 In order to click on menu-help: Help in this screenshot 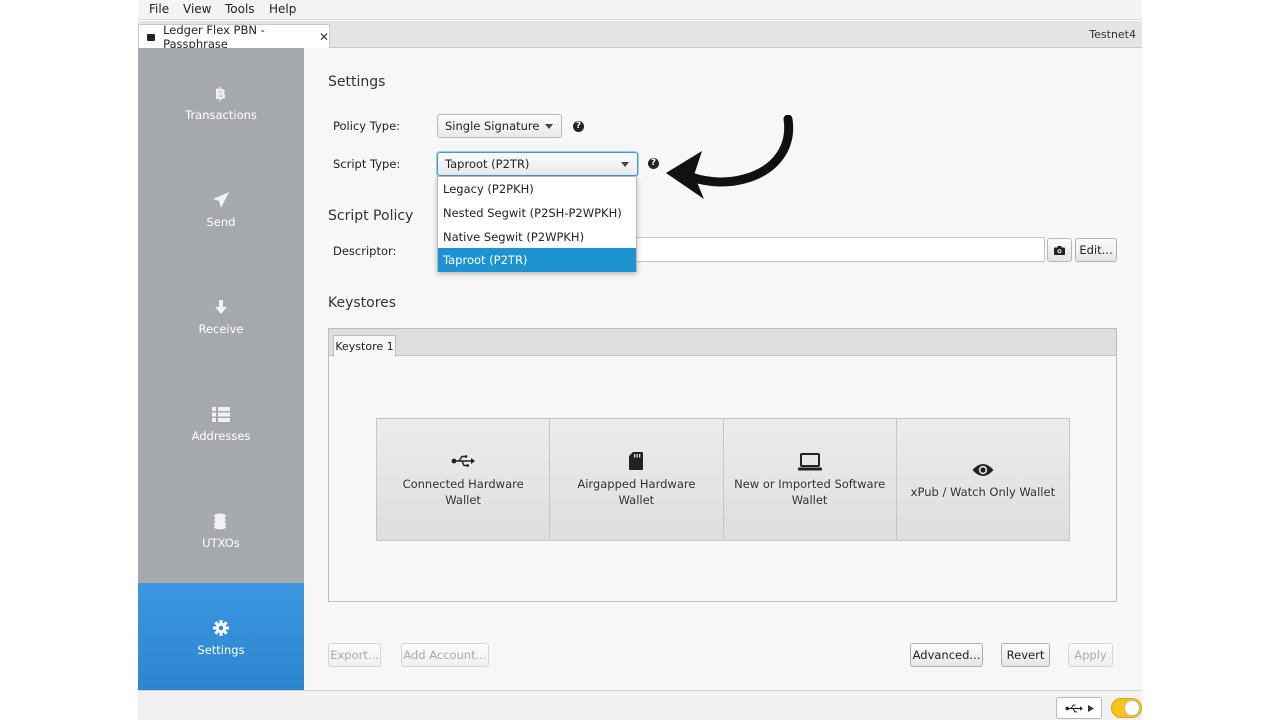, I will do `click(282, 9)`.